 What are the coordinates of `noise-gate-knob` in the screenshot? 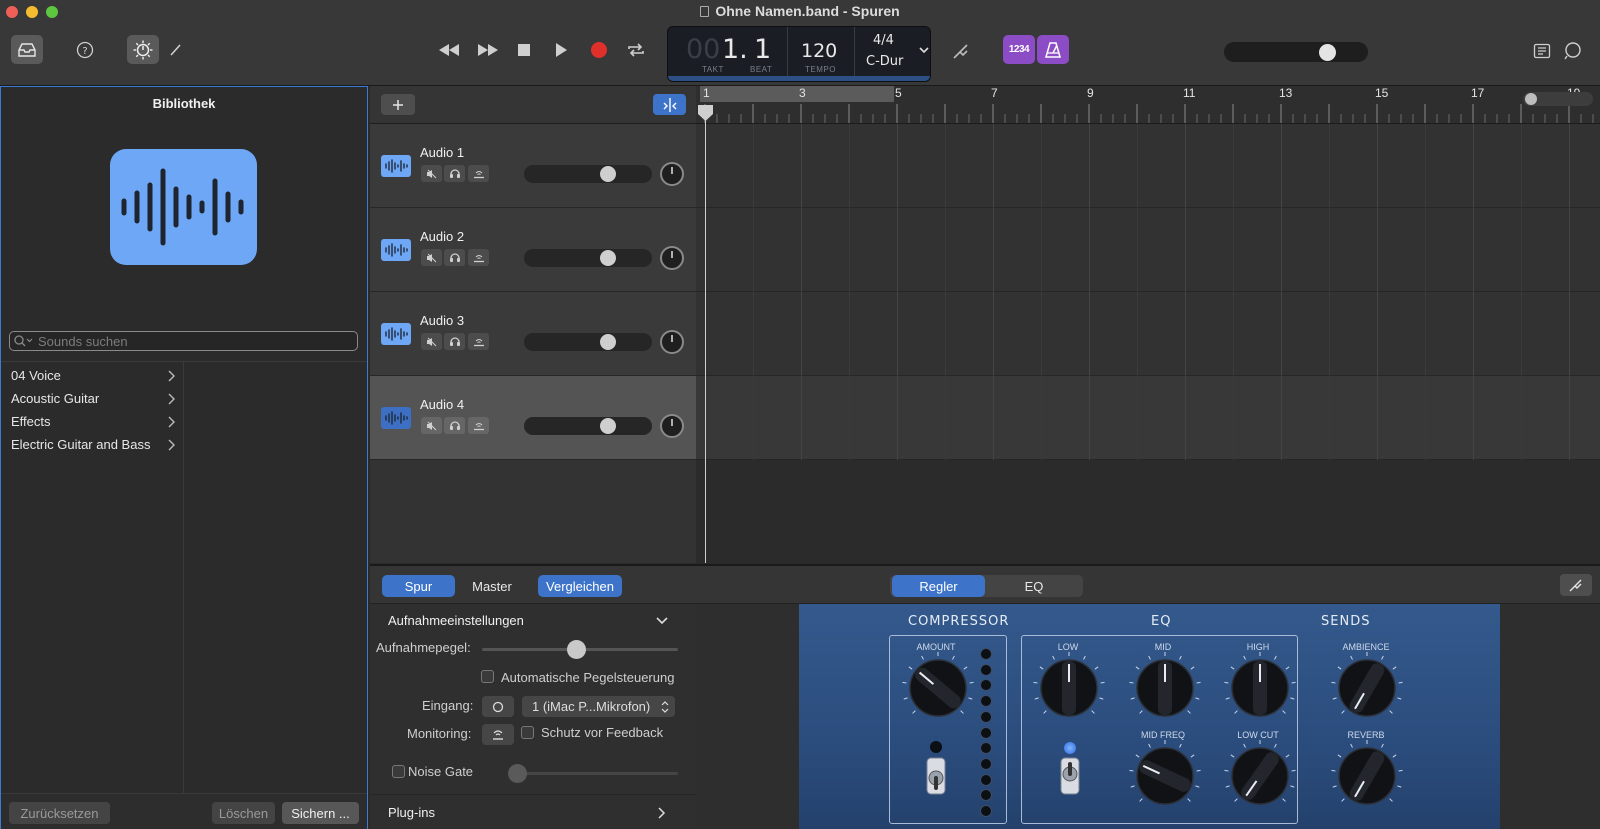 It's located at (517, 773).